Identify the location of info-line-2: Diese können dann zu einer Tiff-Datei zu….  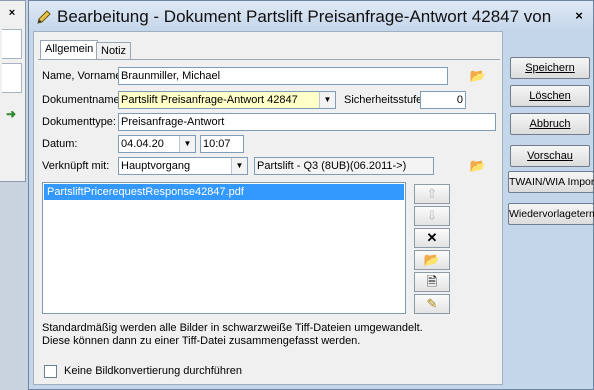
(201, 341).